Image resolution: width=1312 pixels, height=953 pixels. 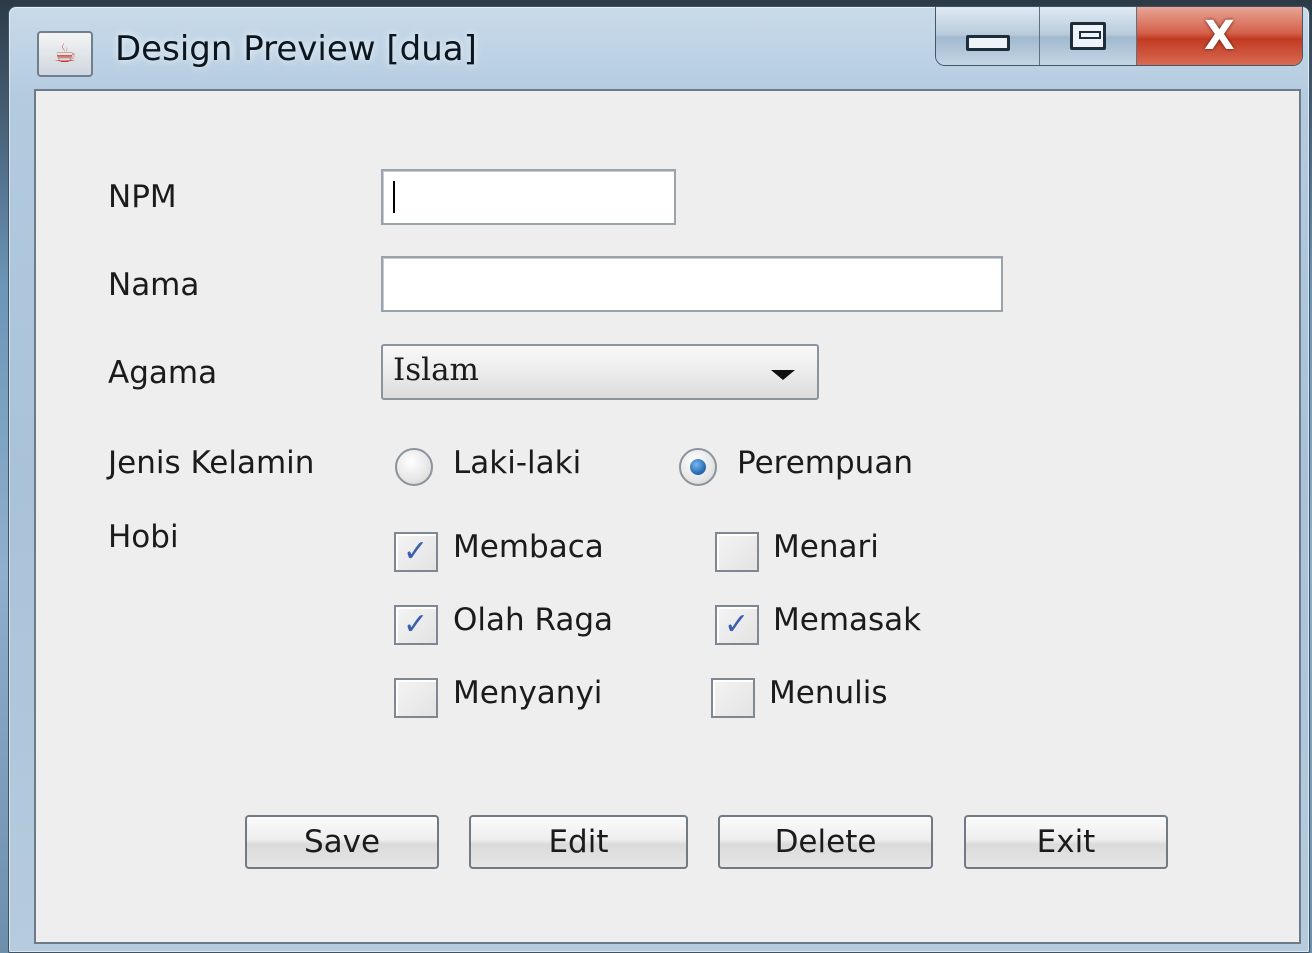 I want to click on close-icon: X, so click(x=1219, y=36).